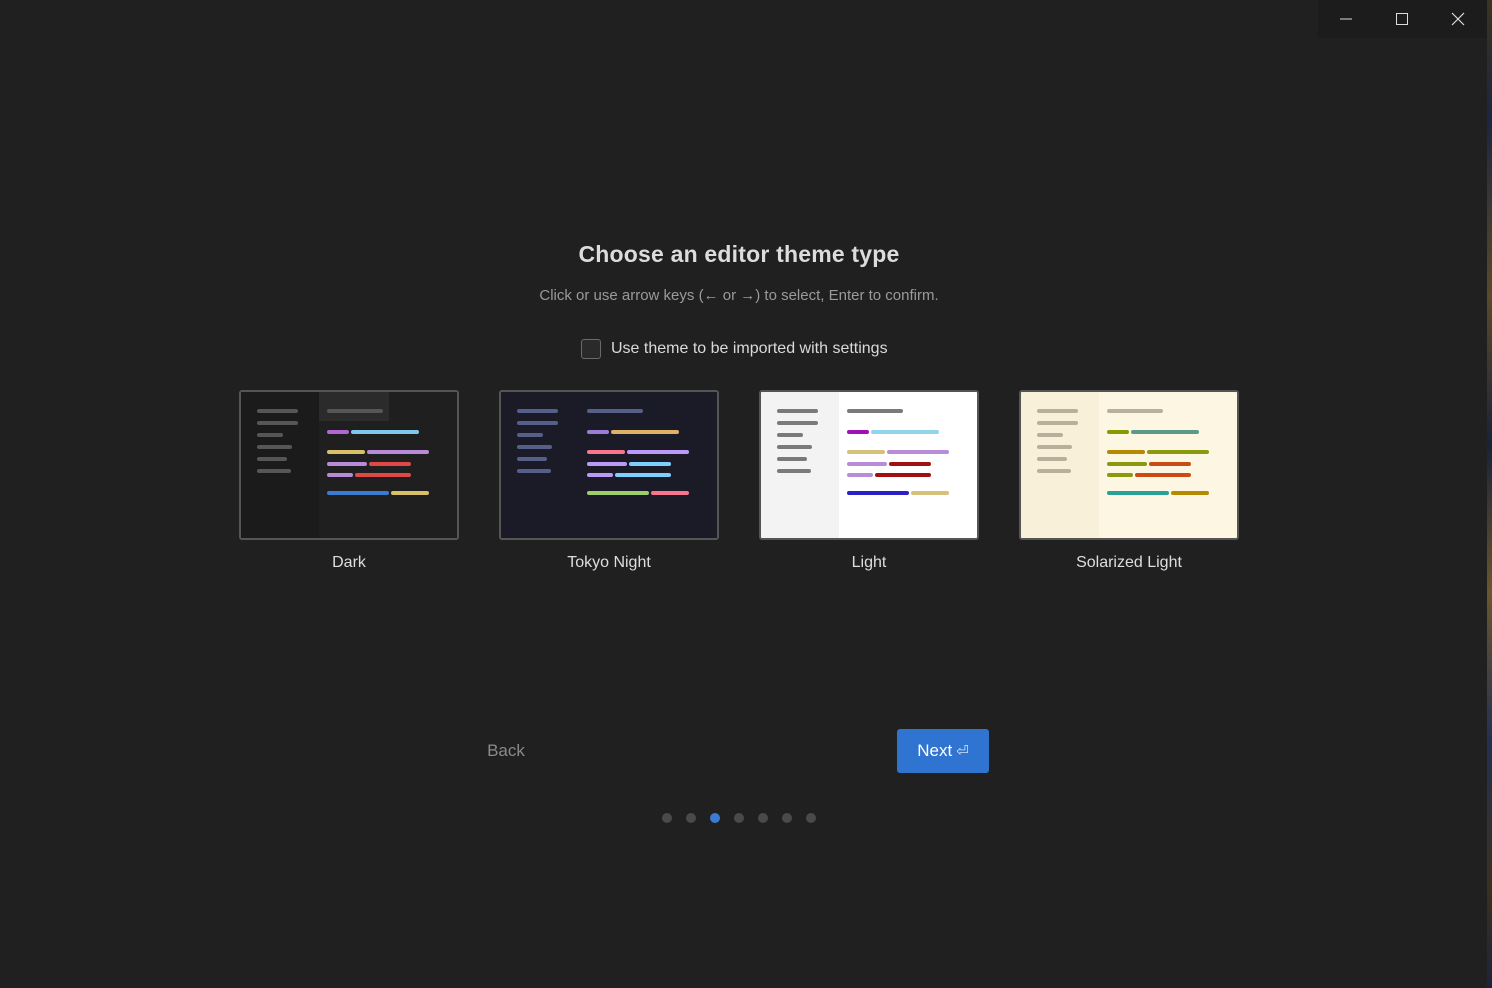 The image size is (1492, 988). Describe the element at coordinates (749, 348) in the screenshot. I see `import-theme-label: Use theme to be imported with settings` at that location.